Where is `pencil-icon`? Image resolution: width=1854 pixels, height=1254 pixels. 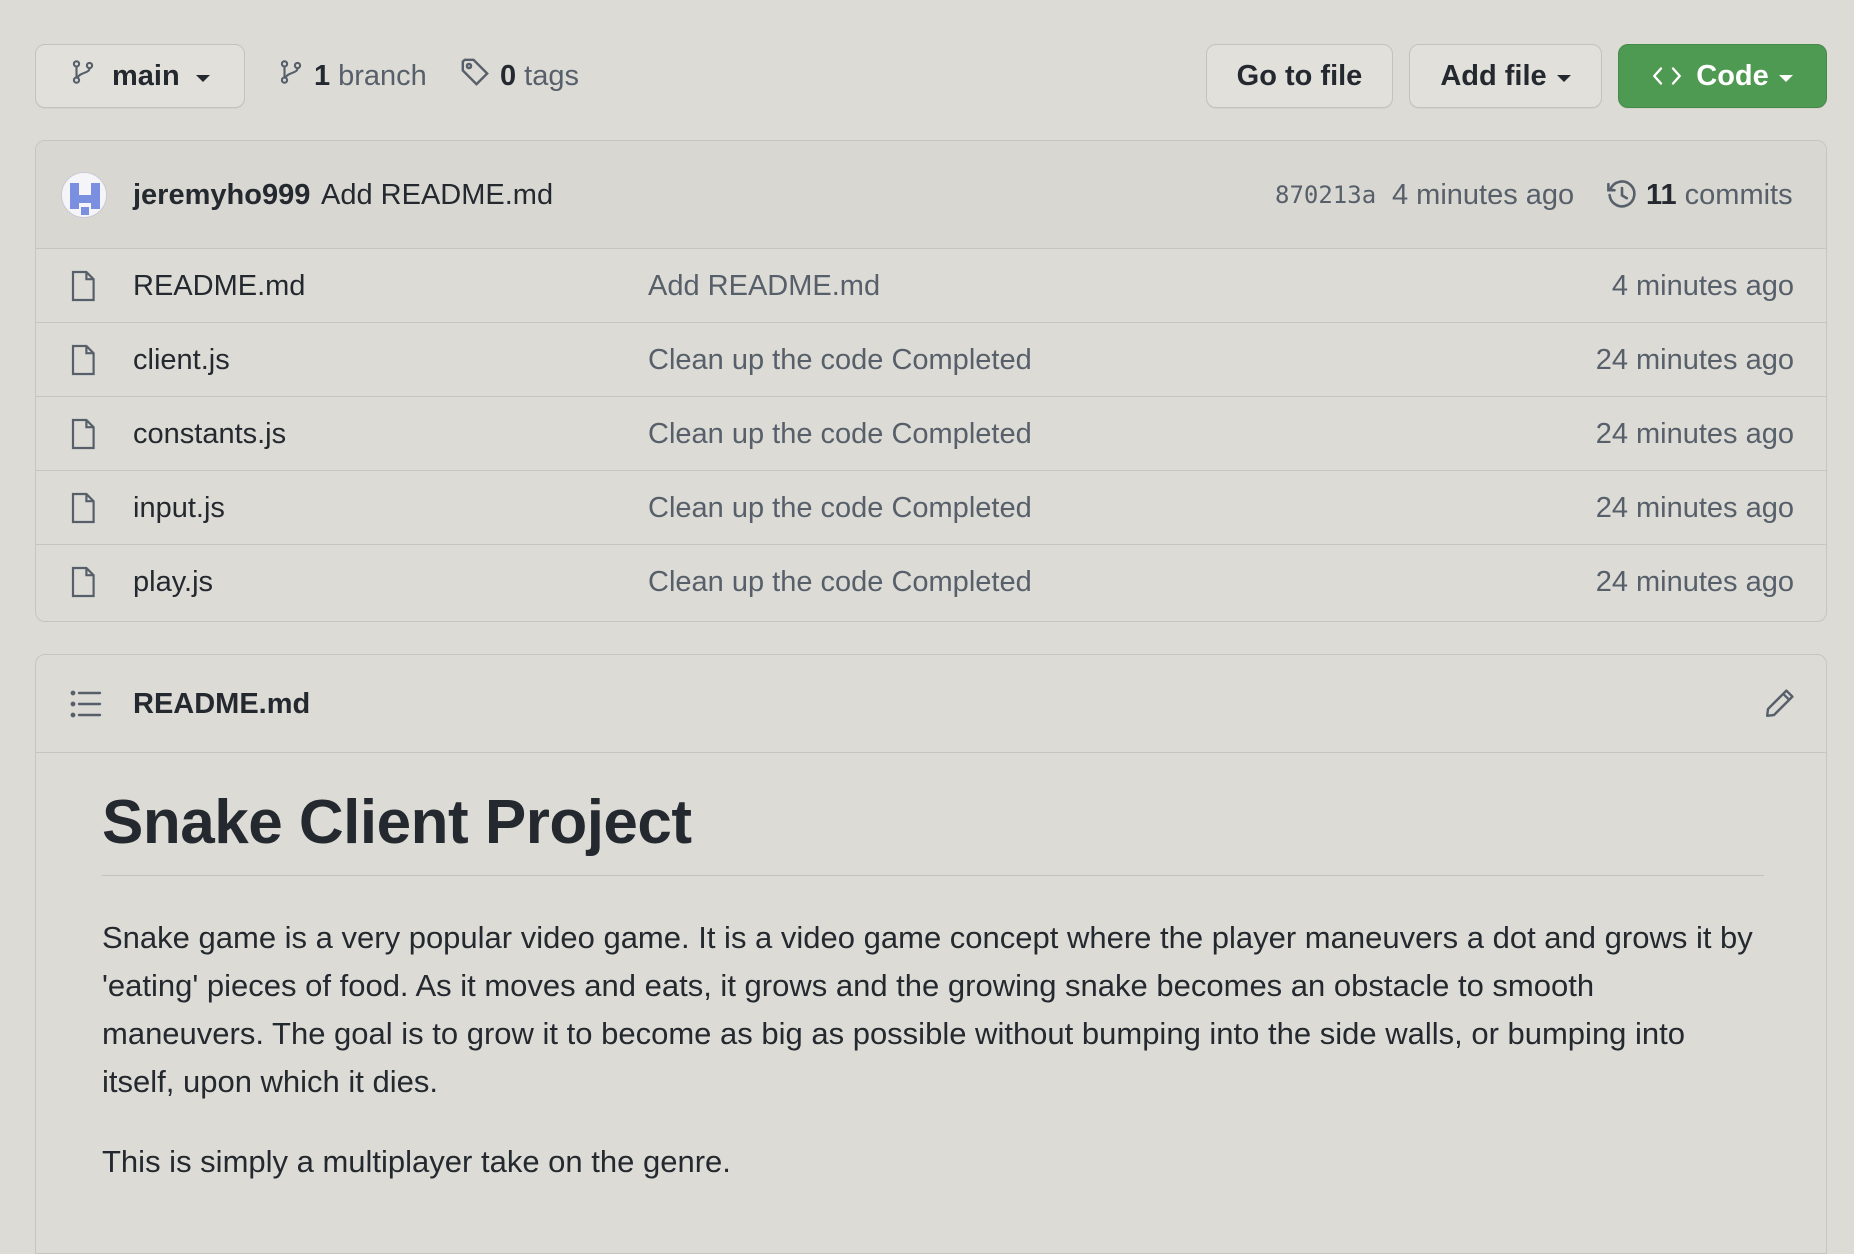
pencil-icon is located at coordinates (1780, 705).